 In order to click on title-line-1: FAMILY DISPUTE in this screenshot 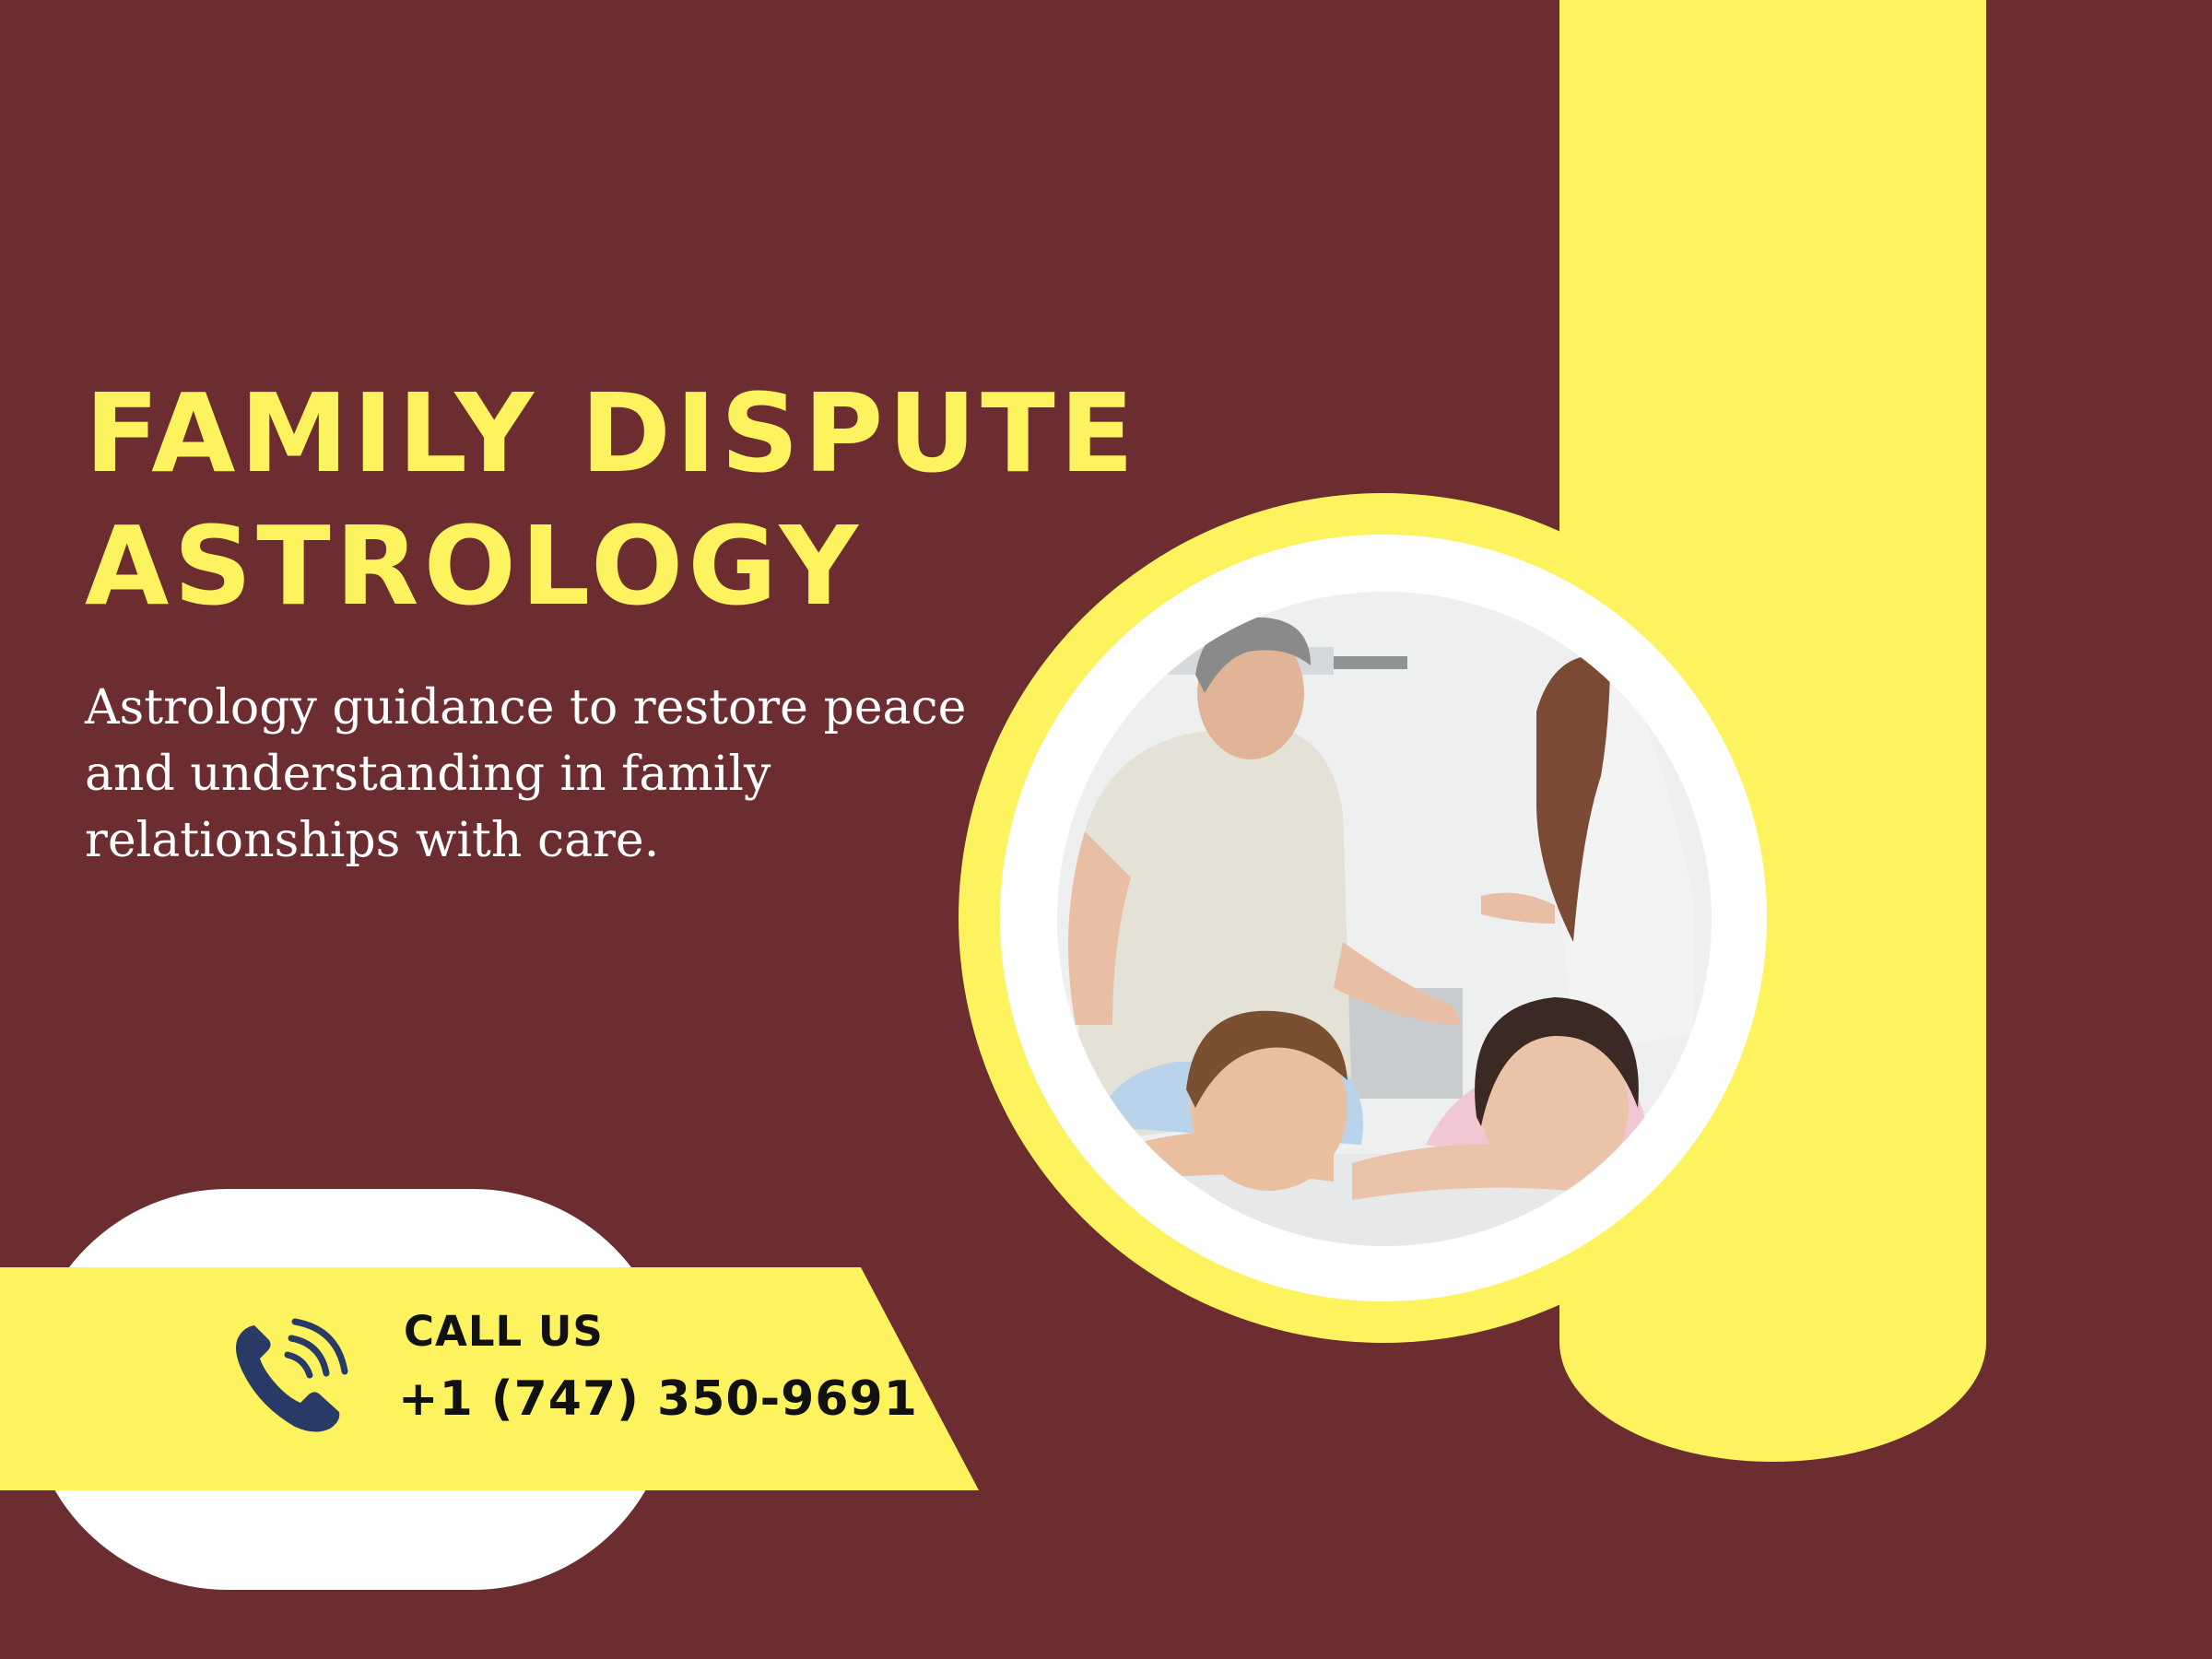, I will do `click(612, 433)`.